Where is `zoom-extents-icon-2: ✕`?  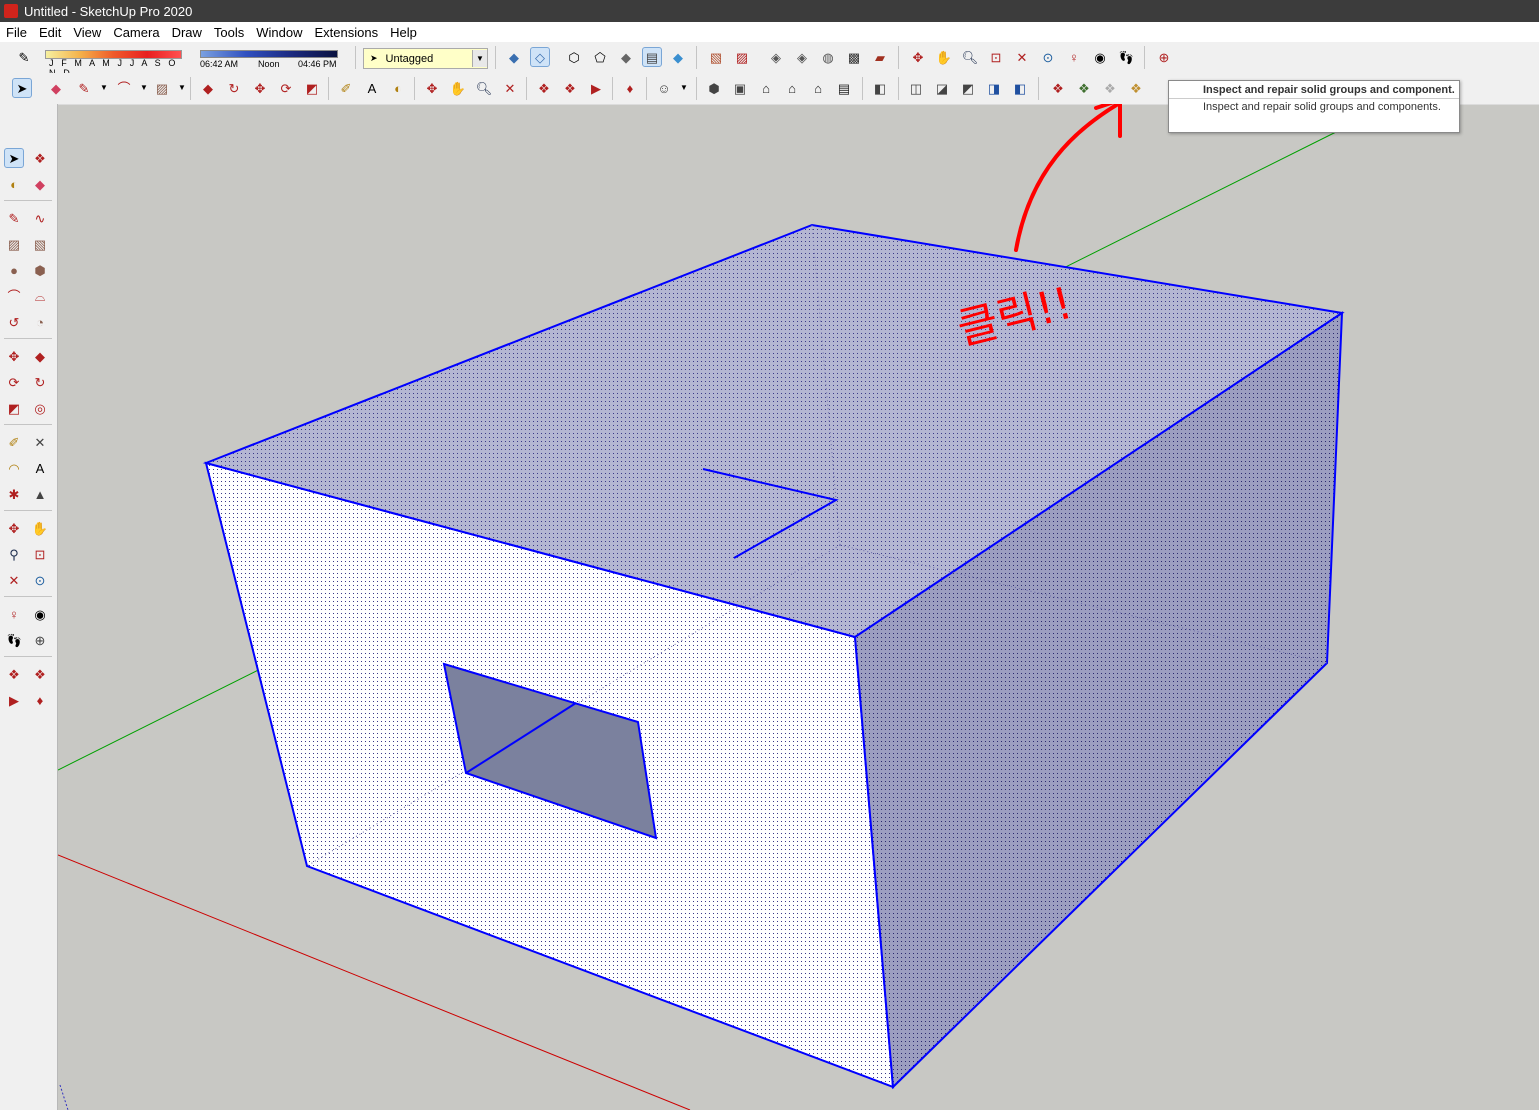 zoom-extents-icon-2: ✕ is located at coordinates (510, 88).